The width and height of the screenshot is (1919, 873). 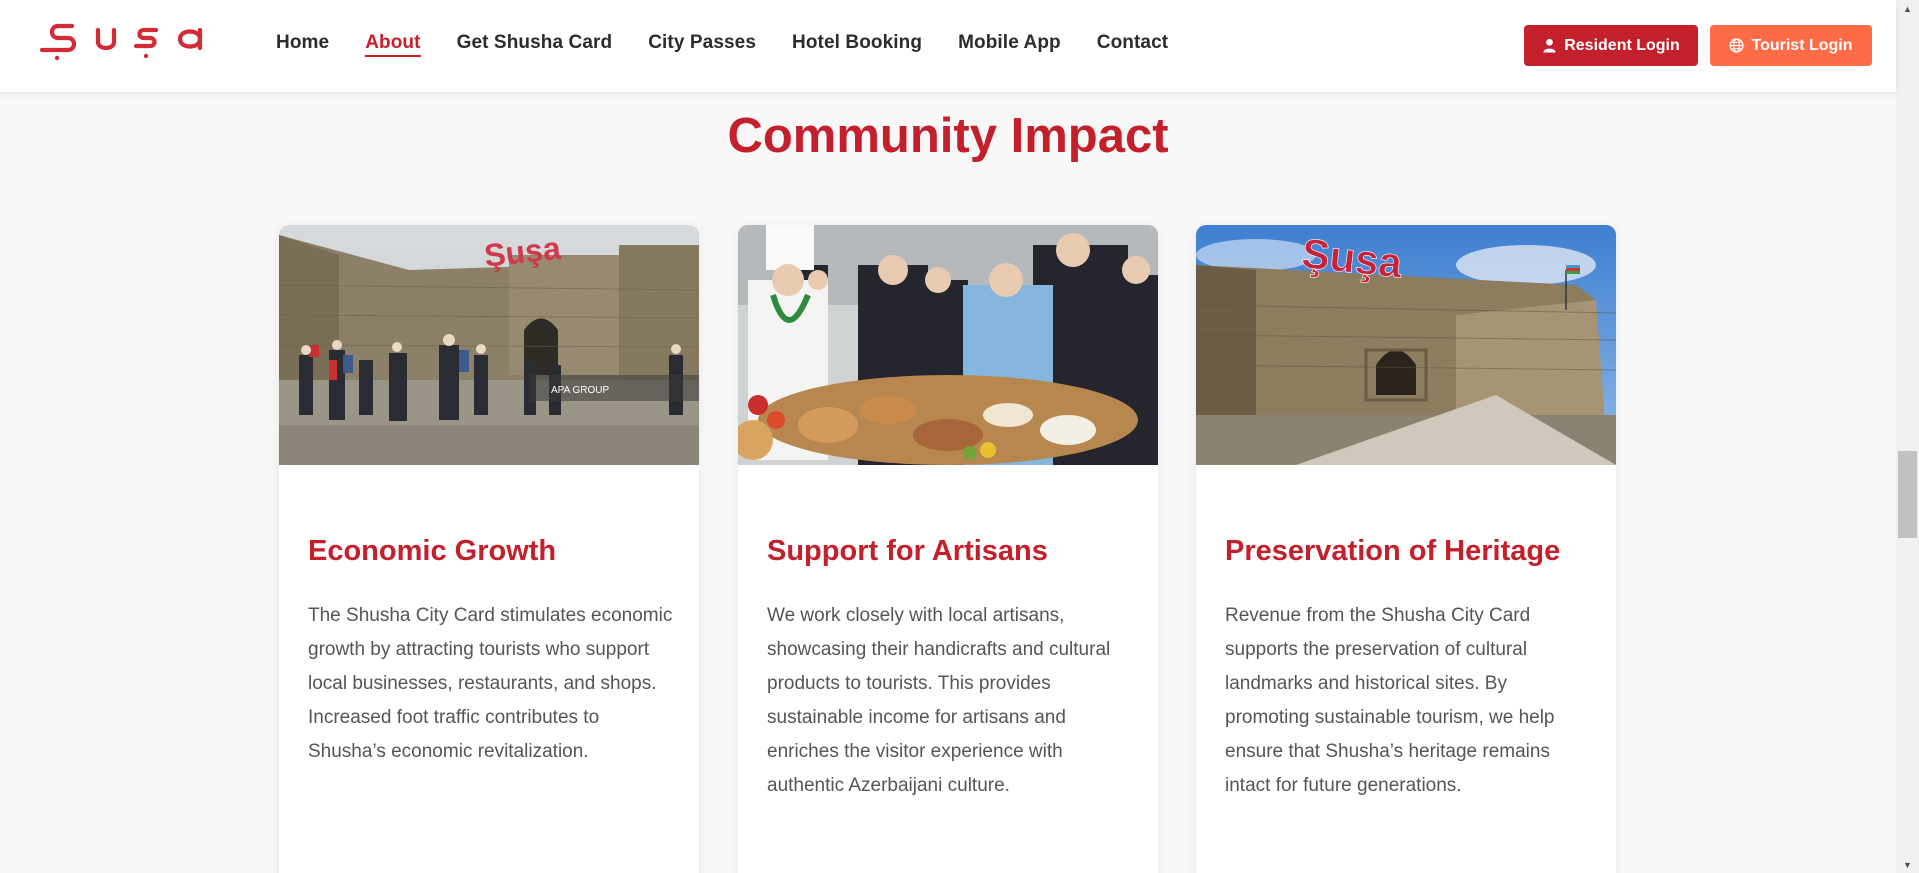 What do you see at coordinates (1132, 44) in the screenshot?
I see `nav-contact: Contact` at bounding box center [1132, 44].